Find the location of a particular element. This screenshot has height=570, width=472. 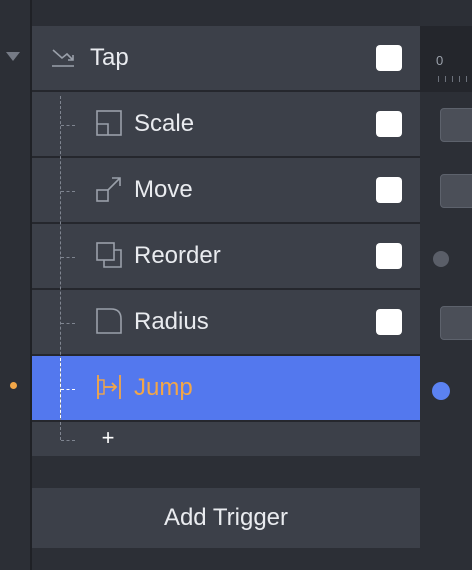

timeline-dot-jump is located at coordinates (441, 391).